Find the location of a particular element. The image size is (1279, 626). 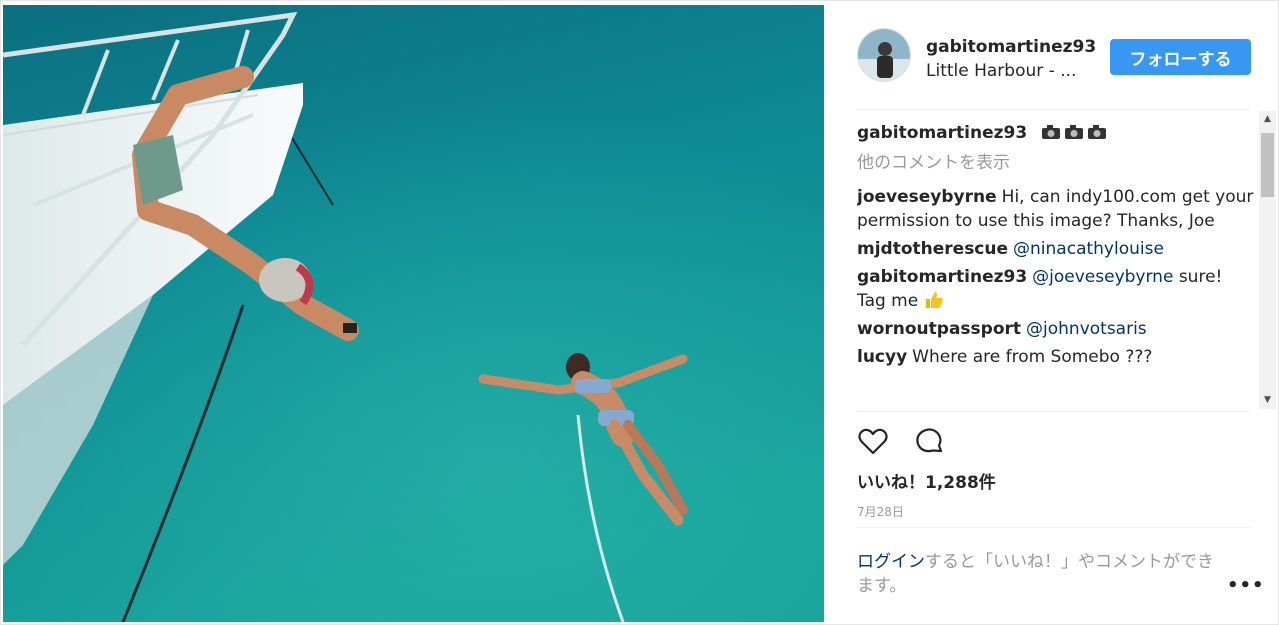

follow-button: フォローする is located at coordinates (1180, 57).